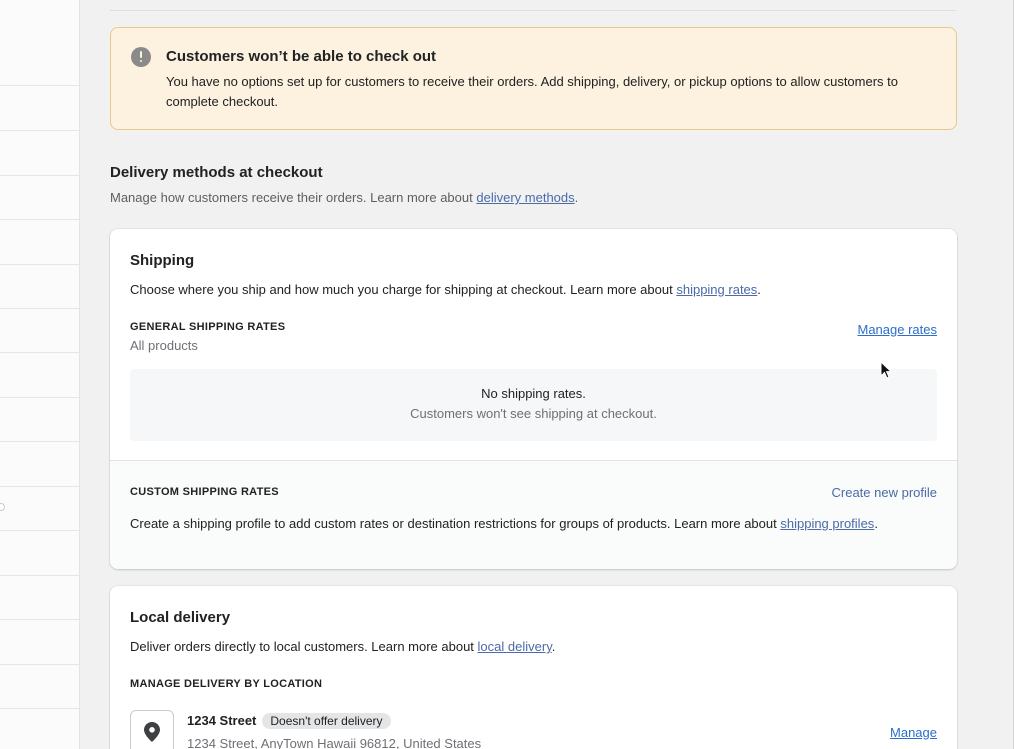 Image resolution: width=1014 pixels, height=749 pixels. I want to click on location-name-row: 1234 Street Doesn't offer delivery, so click(289, 721).